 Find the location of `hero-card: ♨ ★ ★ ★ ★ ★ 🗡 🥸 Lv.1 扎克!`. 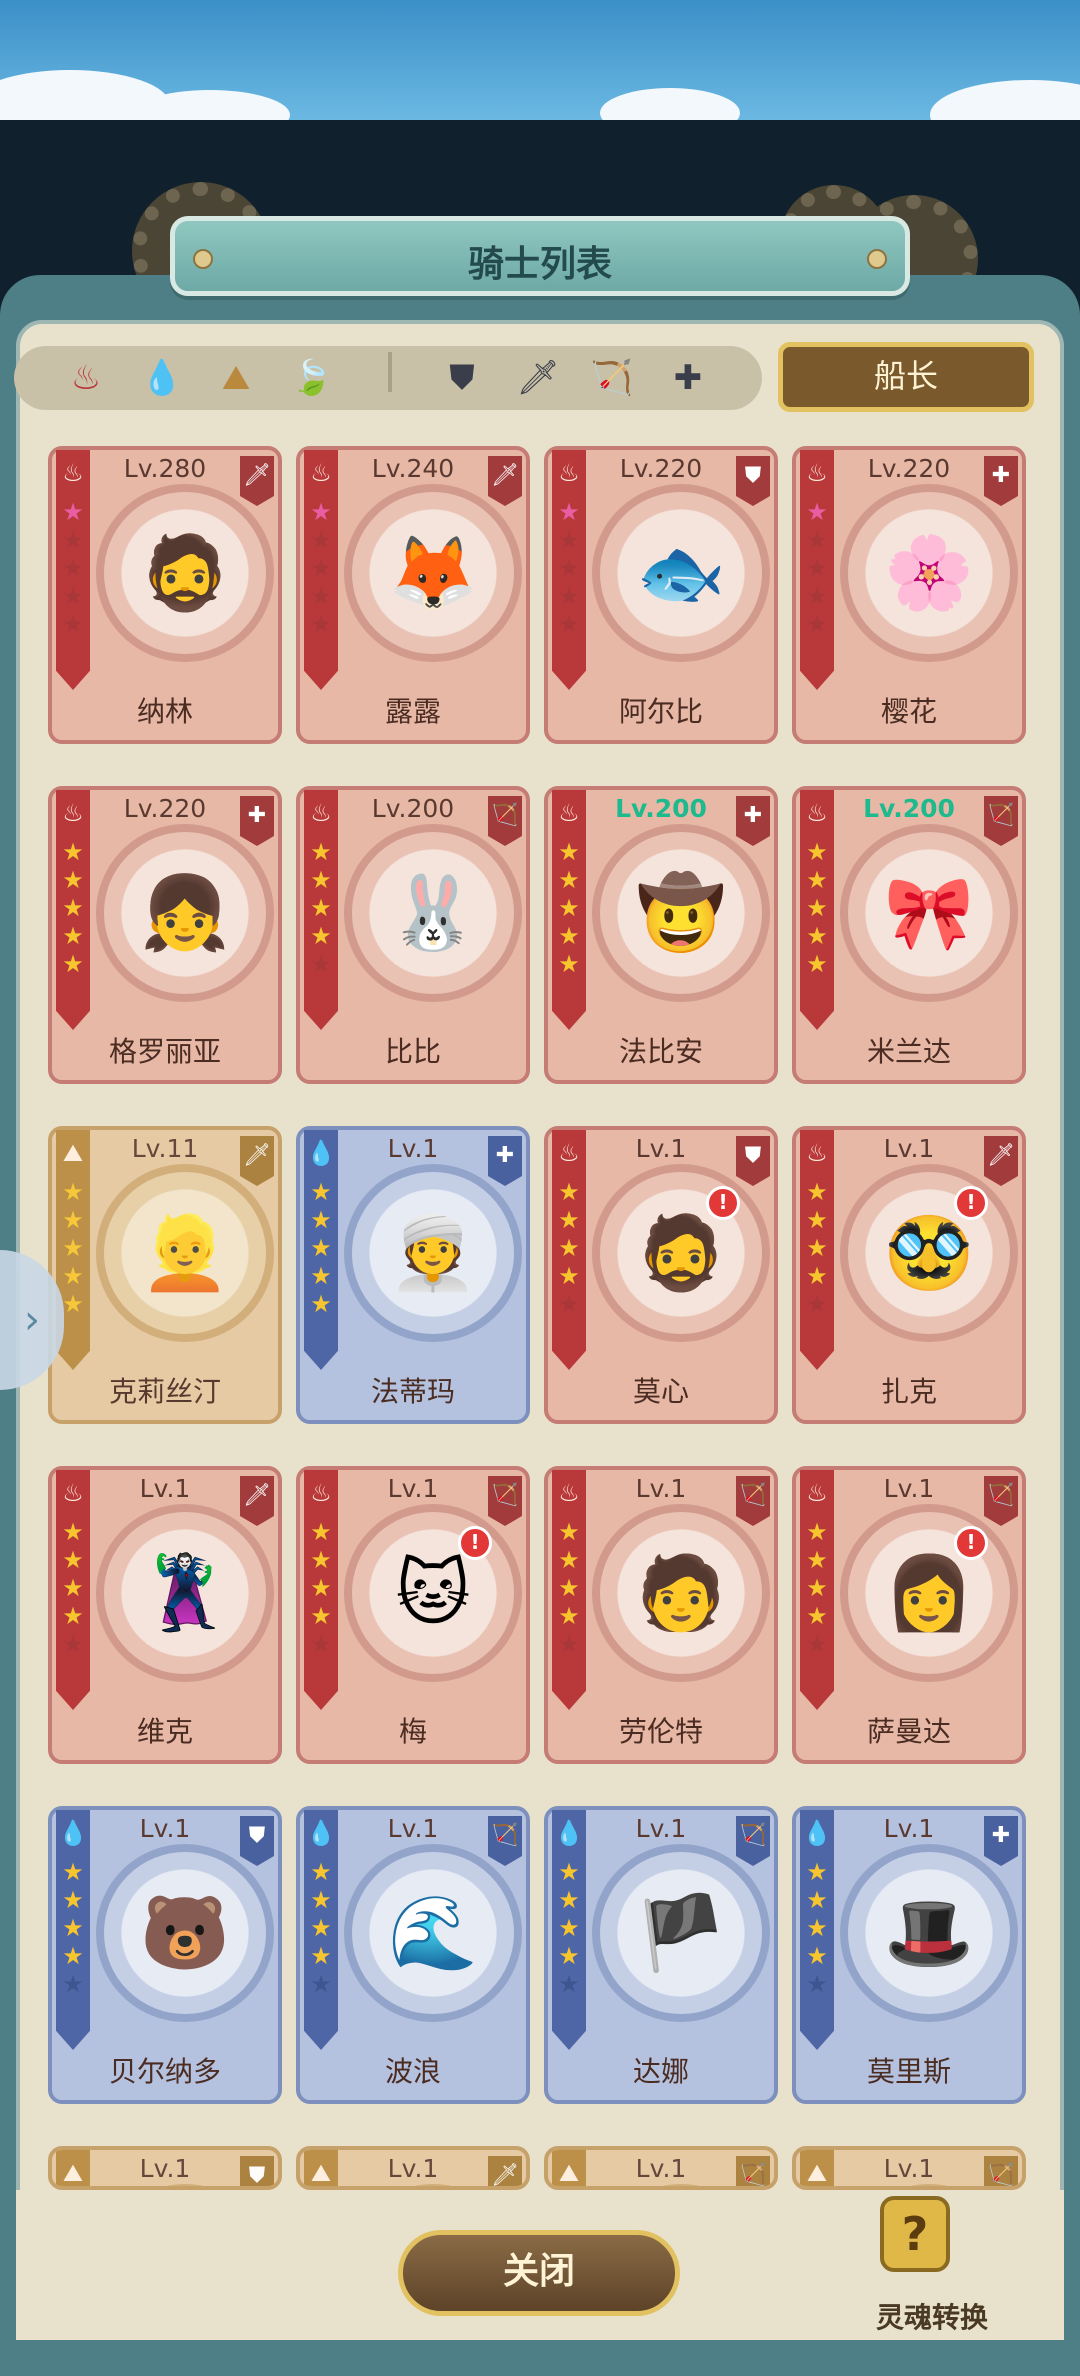

hero-card: ♨ ★ ★ ★ ★ ★ 🗡 🥸 Lv.1 扎克! is located at coordinates (909, 1275).